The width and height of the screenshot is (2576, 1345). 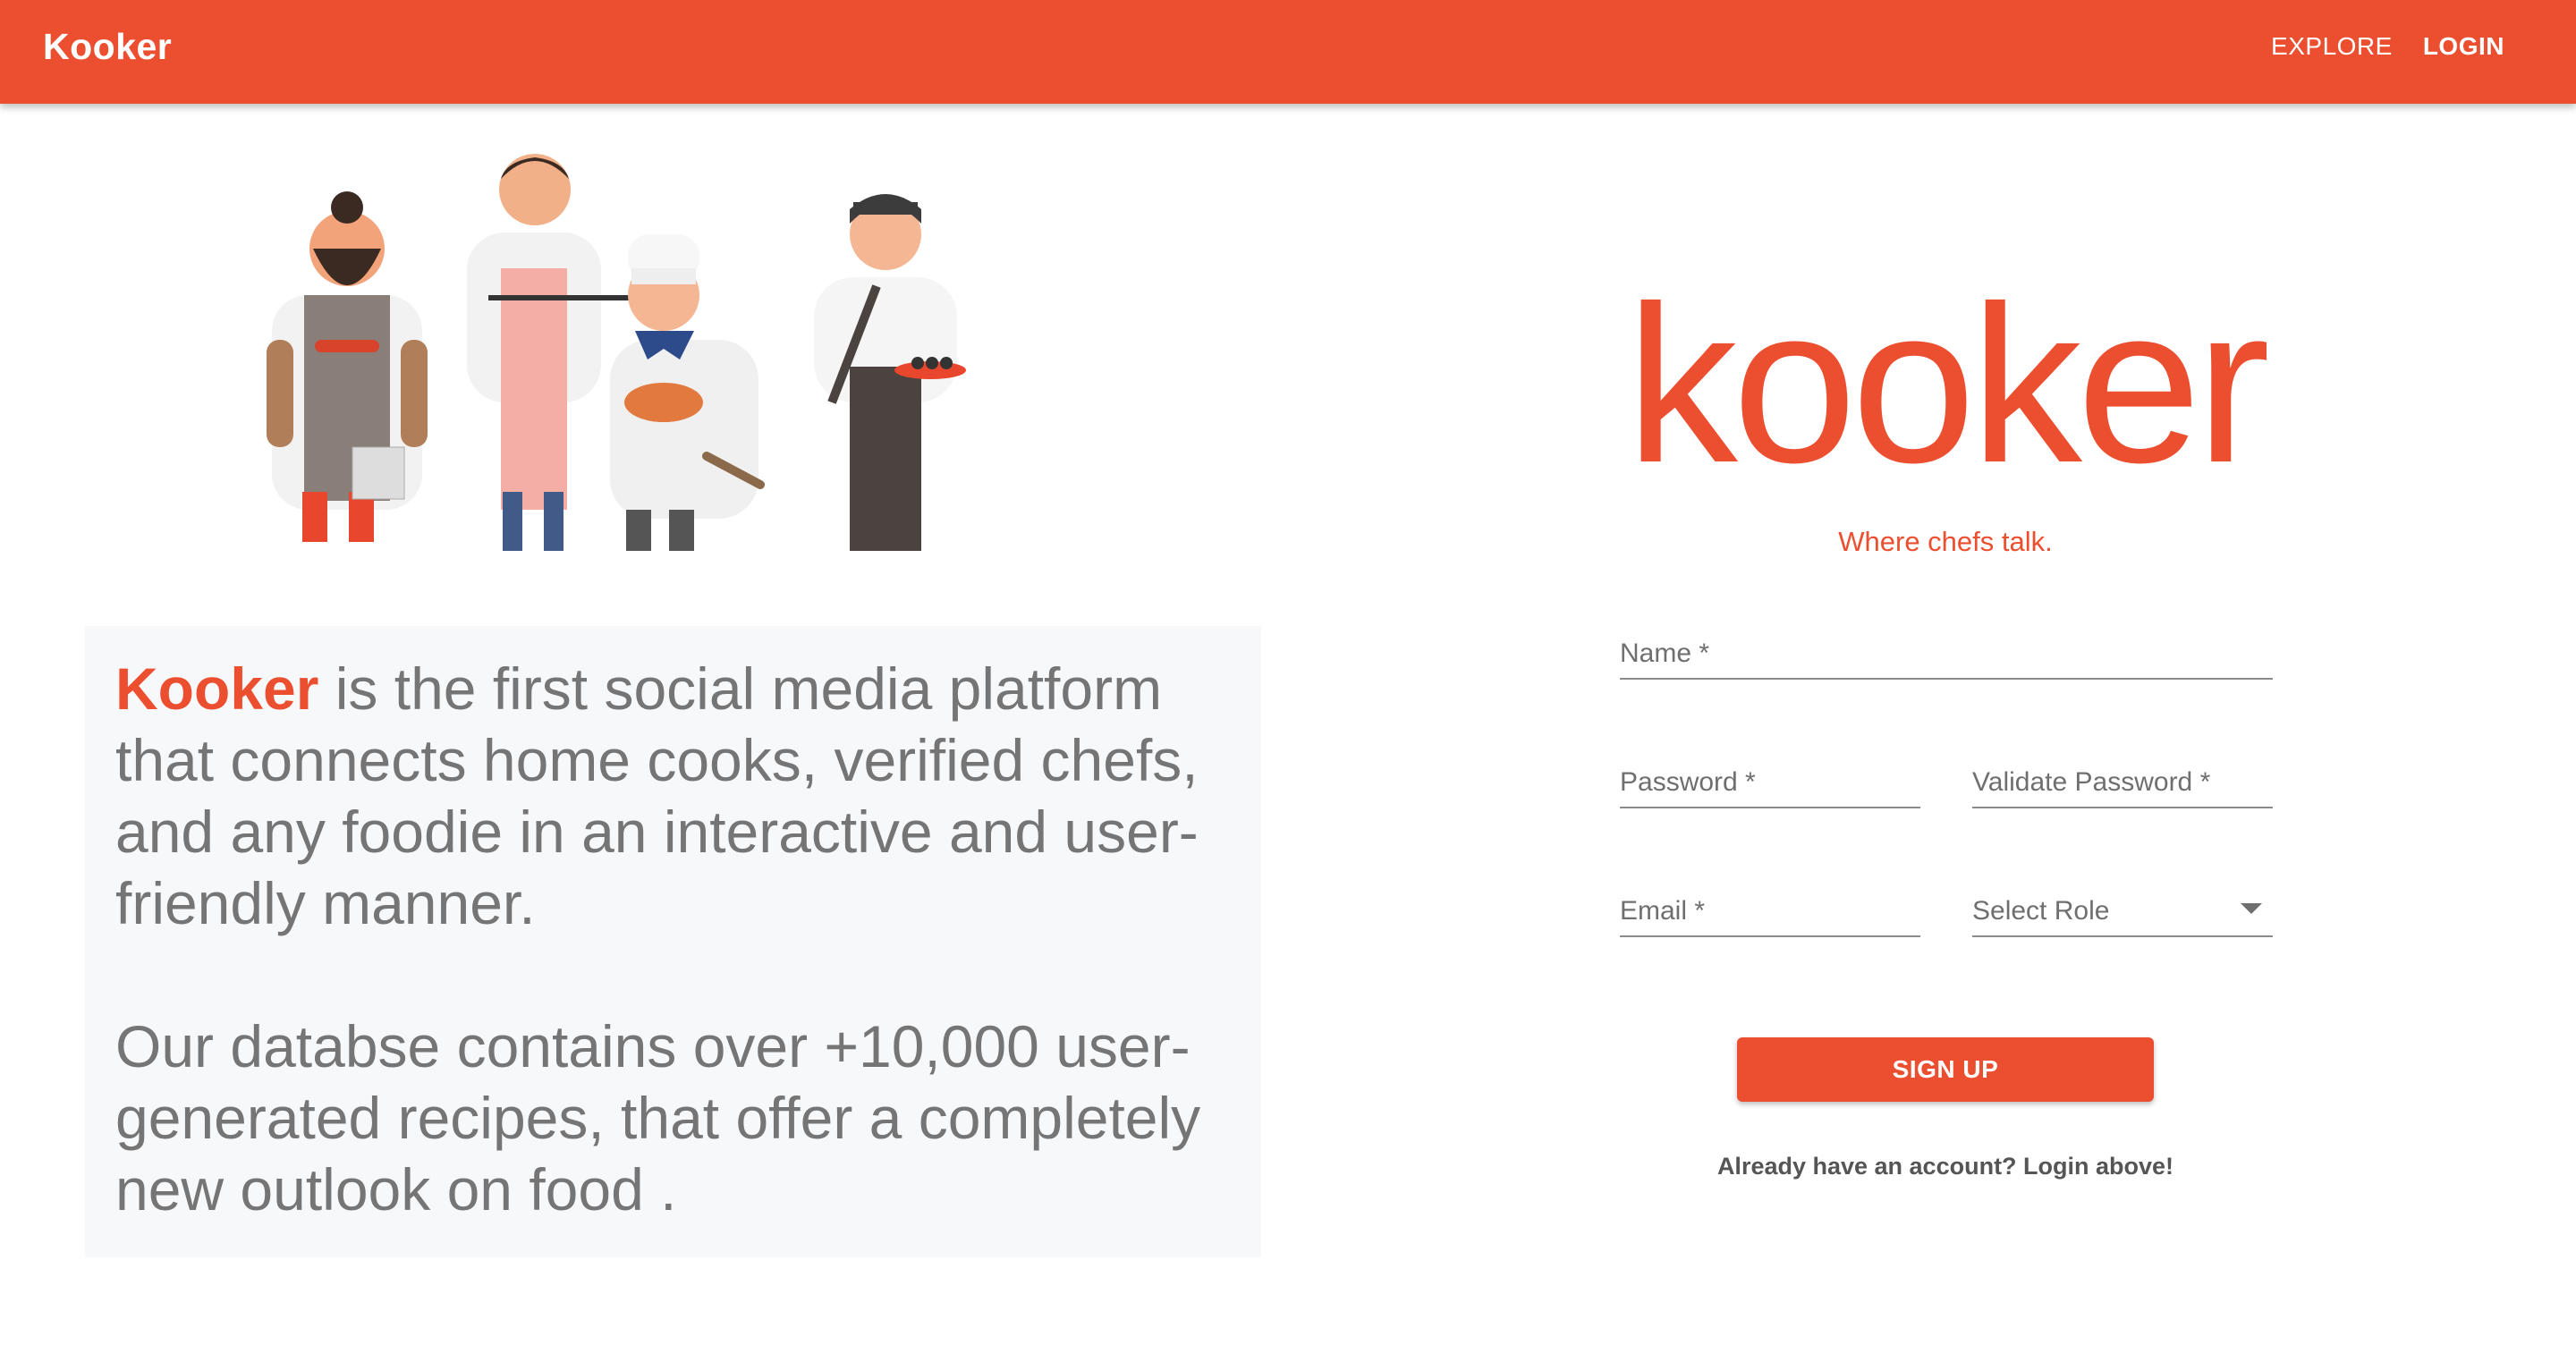 I want to click on chefs-illustration, so click(x=635, y=344).